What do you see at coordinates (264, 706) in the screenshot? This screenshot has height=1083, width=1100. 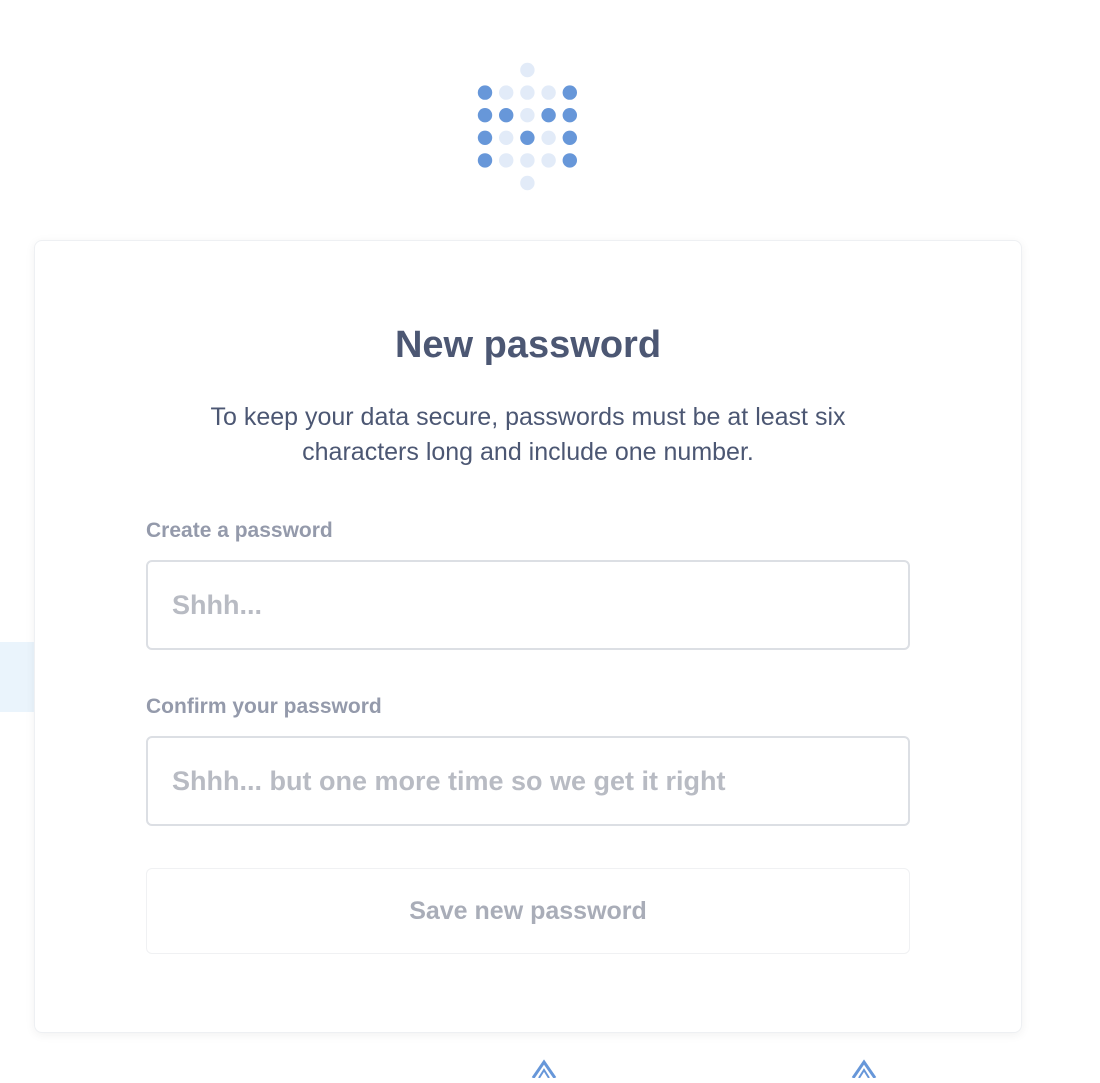 I see `confirm-password-label: Confirm your password` at bounding box center [264, 706].